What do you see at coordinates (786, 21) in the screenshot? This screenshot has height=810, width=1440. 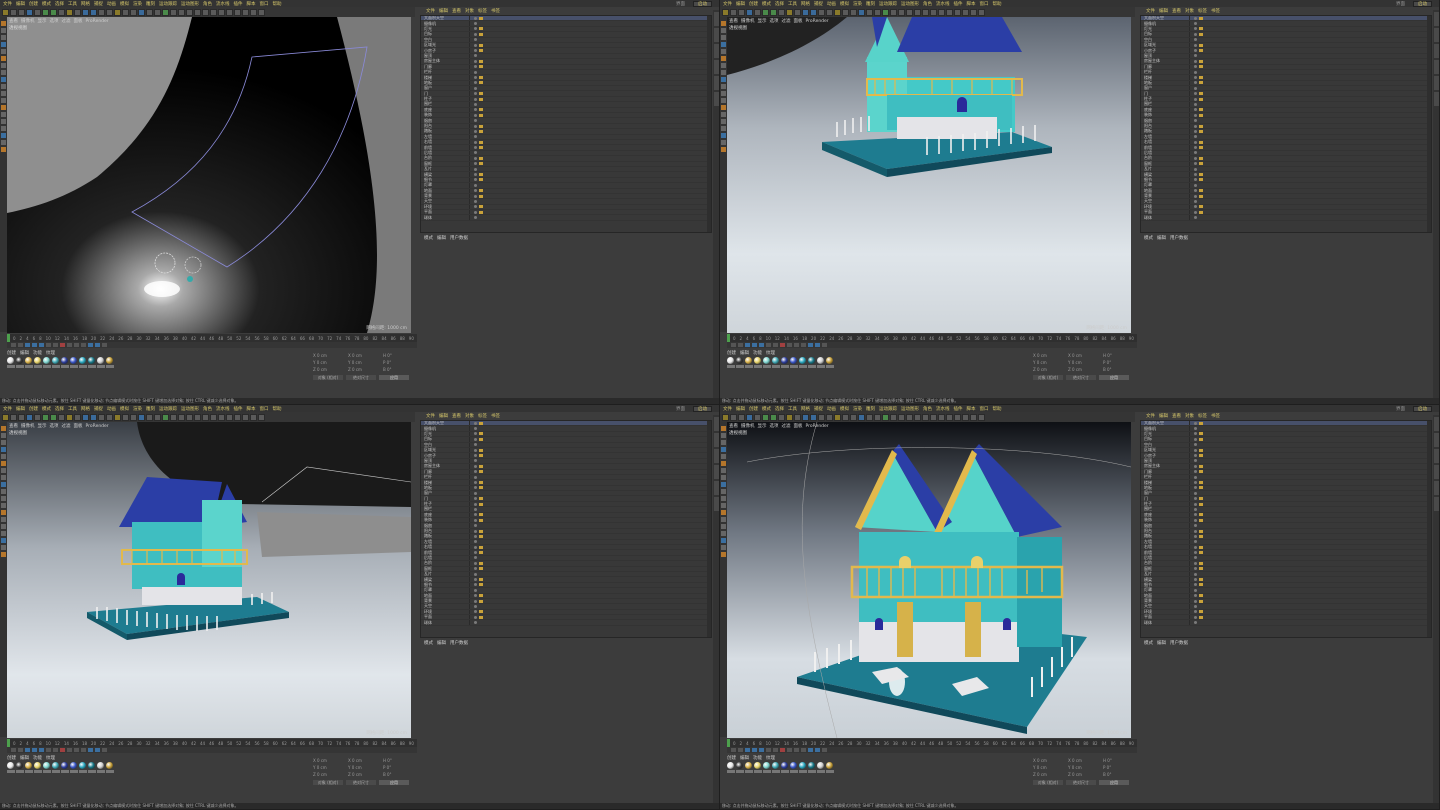 I see `viewport-menu-item: 过滤` at bounding box center [786, 21].